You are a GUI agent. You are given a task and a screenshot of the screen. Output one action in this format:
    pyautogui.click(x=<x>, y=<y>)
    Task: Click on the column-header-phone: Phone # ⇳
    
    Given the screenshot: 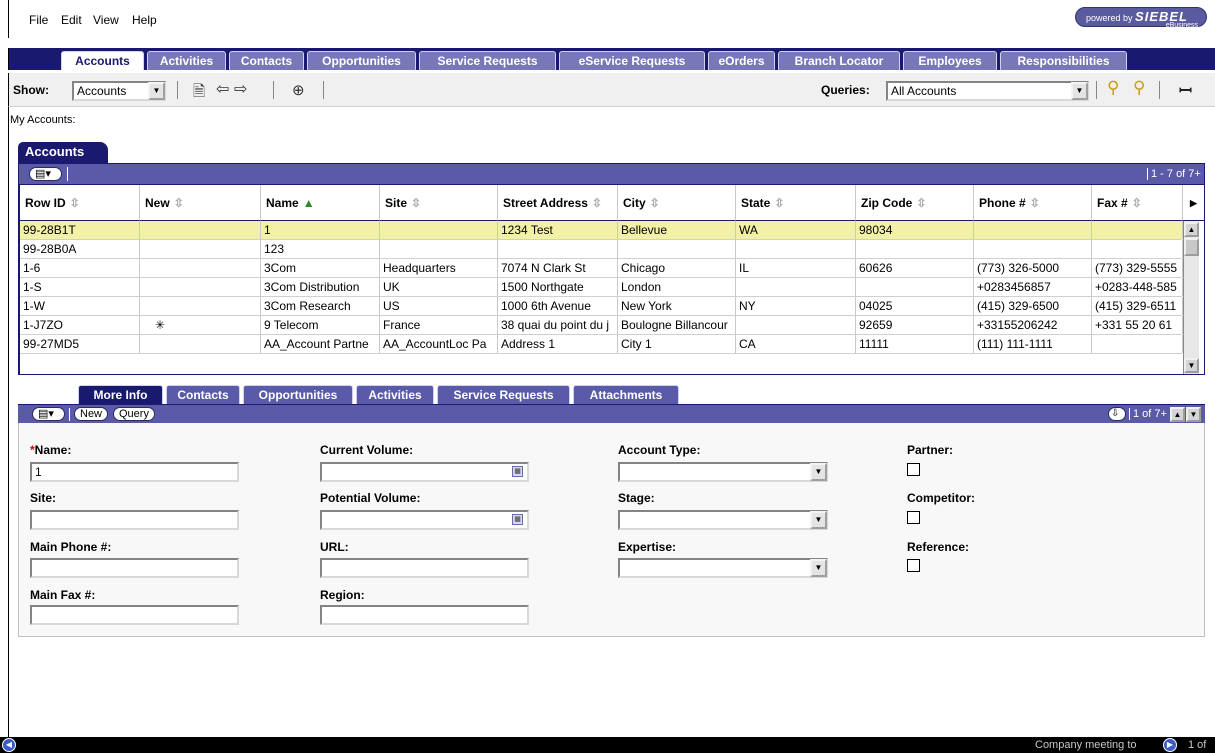 What is the action you would take?
    pyautogui.click(x=1033, y=203)
    